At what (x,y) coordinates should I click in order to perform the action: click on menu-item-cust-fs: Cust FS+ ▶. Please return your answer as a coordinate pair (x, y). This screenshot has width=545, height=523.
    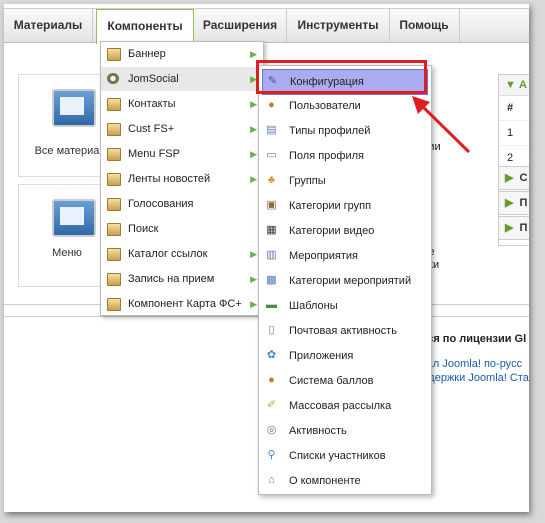
    Looking at the image, I should click on (182, 129).